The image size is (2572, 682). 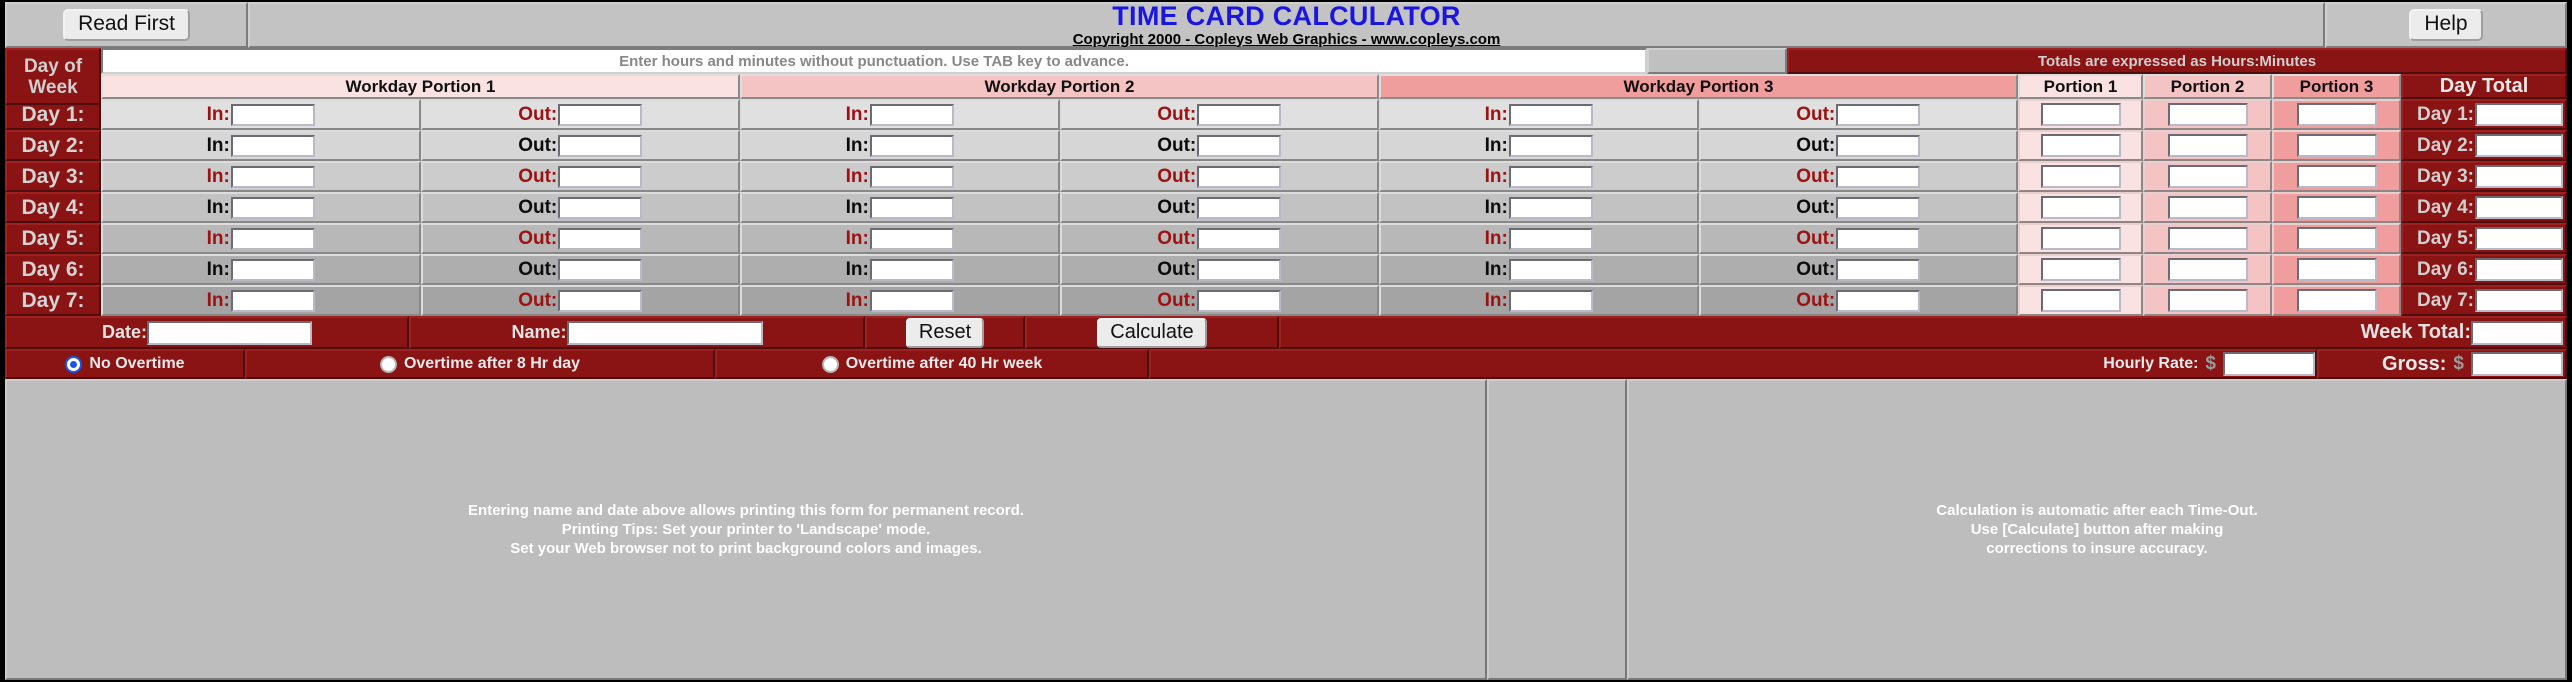 I want to click on read-first-button: Read First, so click(x=126, y=25).